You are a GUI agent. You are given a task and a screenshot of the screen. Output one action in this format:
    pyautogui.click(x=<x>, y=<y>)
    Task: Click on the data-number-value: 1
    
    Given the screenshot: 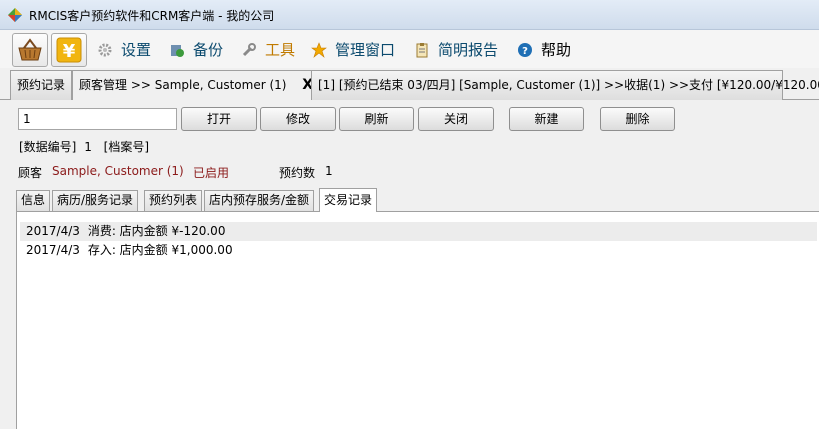 What is the action you would take?
    pyautogui.click(x=88, y=147)
    